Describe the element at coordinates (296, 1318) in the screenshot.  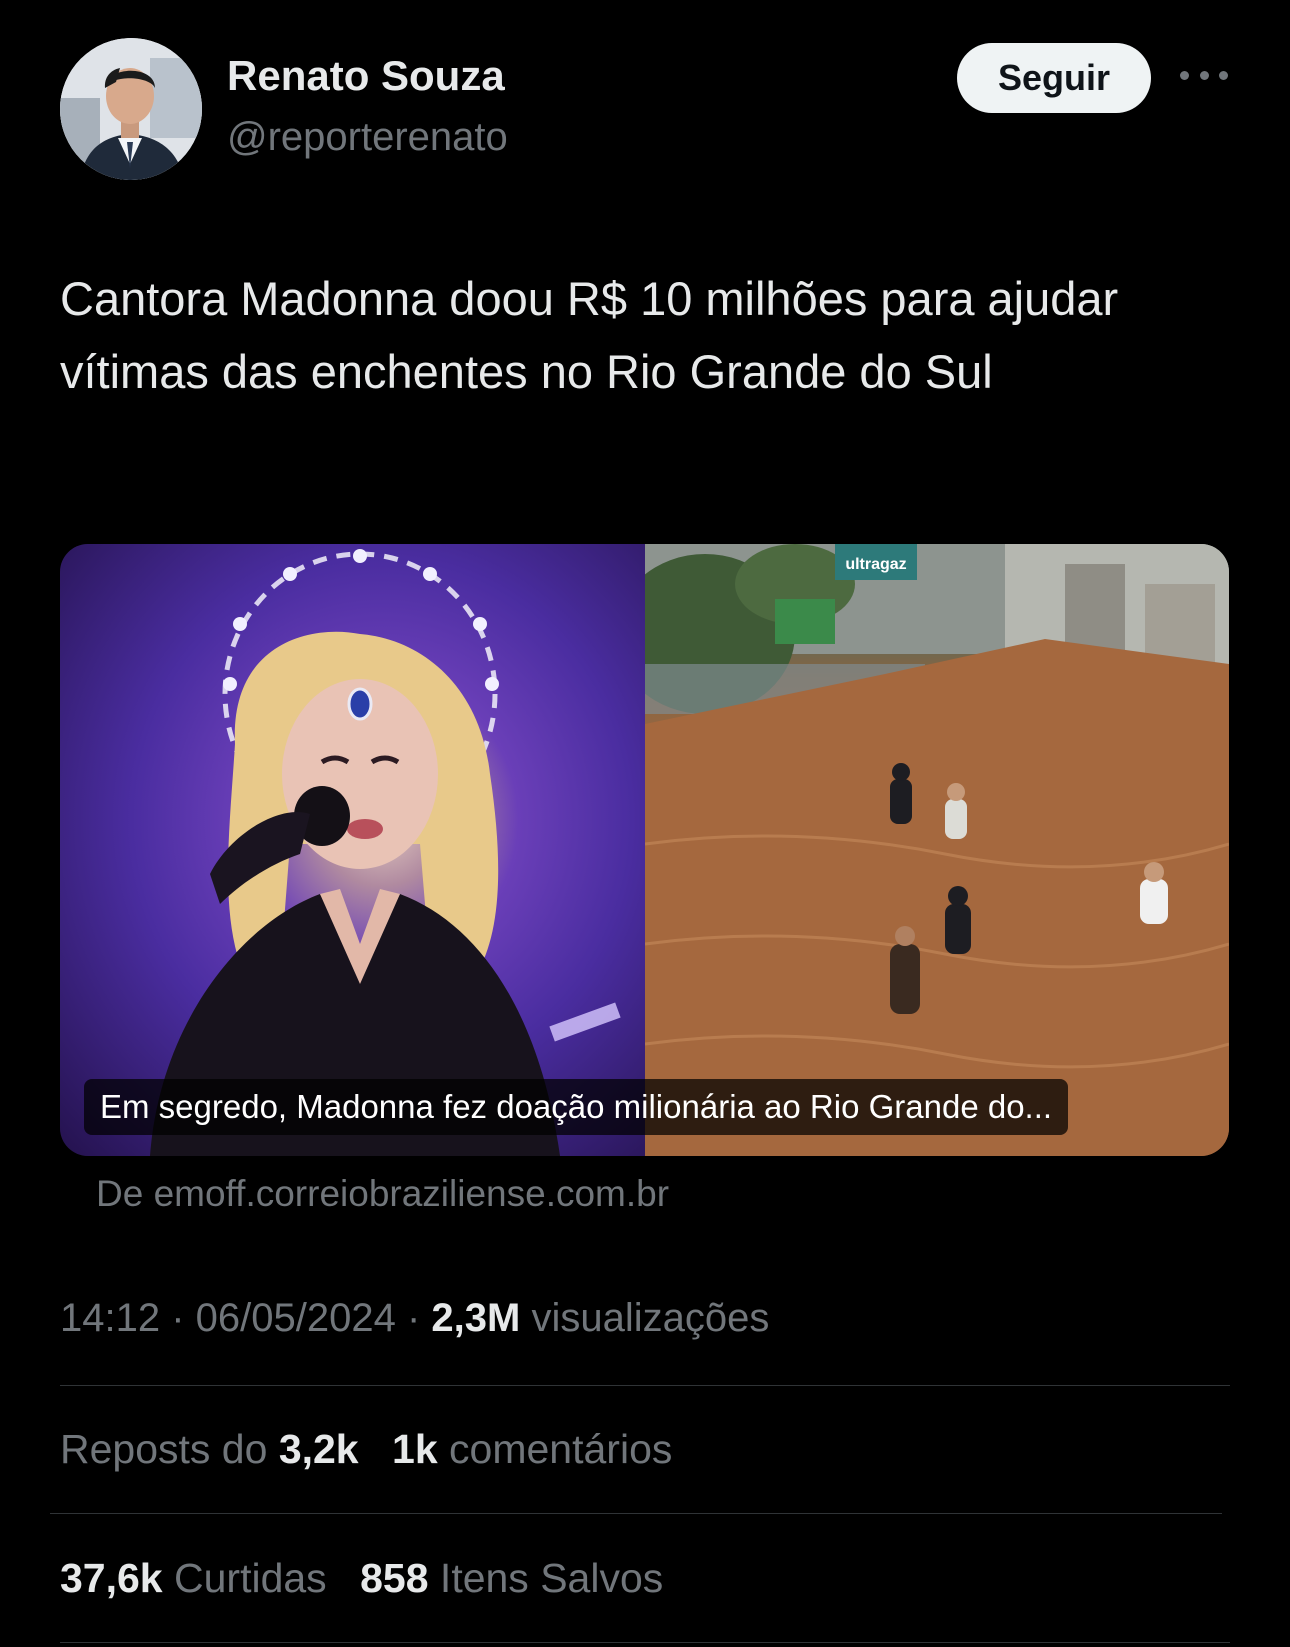
I see `tweet-date: 06/05/2024` at that location.